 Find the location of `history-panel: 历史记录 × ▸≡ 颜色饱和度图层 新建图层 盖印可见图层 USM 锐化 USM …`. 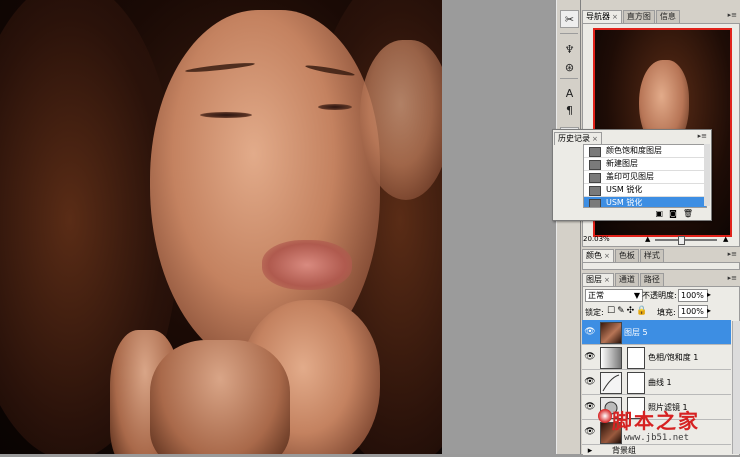

history-panel: 历史记录 × ▸≡ 颜色饱和度图层 新建图层 盖印可见图层 USM 锐化 USM … is located at coordinates (632, 175).